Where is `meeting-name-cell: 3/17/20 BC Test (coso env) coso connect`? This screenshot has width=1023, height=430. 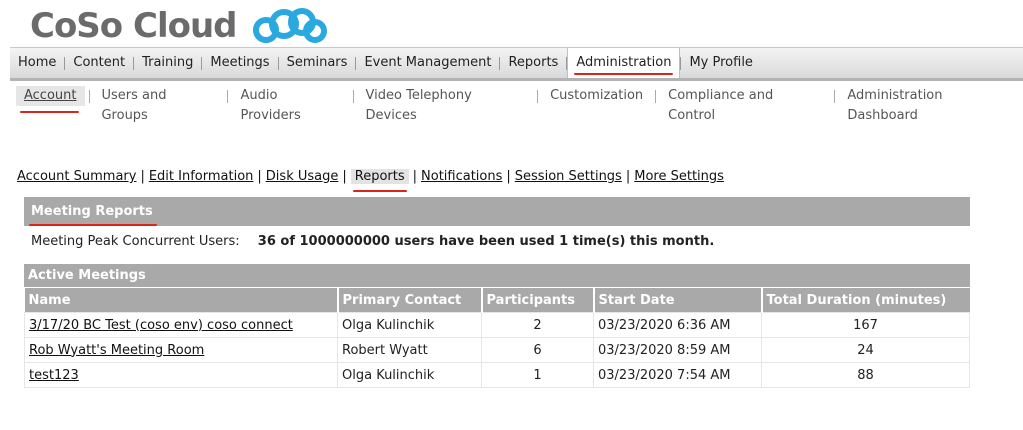
meeting-name-cell: 3/17/20 BC Test (coso env) coso connect is located at coordinates (181, 325).